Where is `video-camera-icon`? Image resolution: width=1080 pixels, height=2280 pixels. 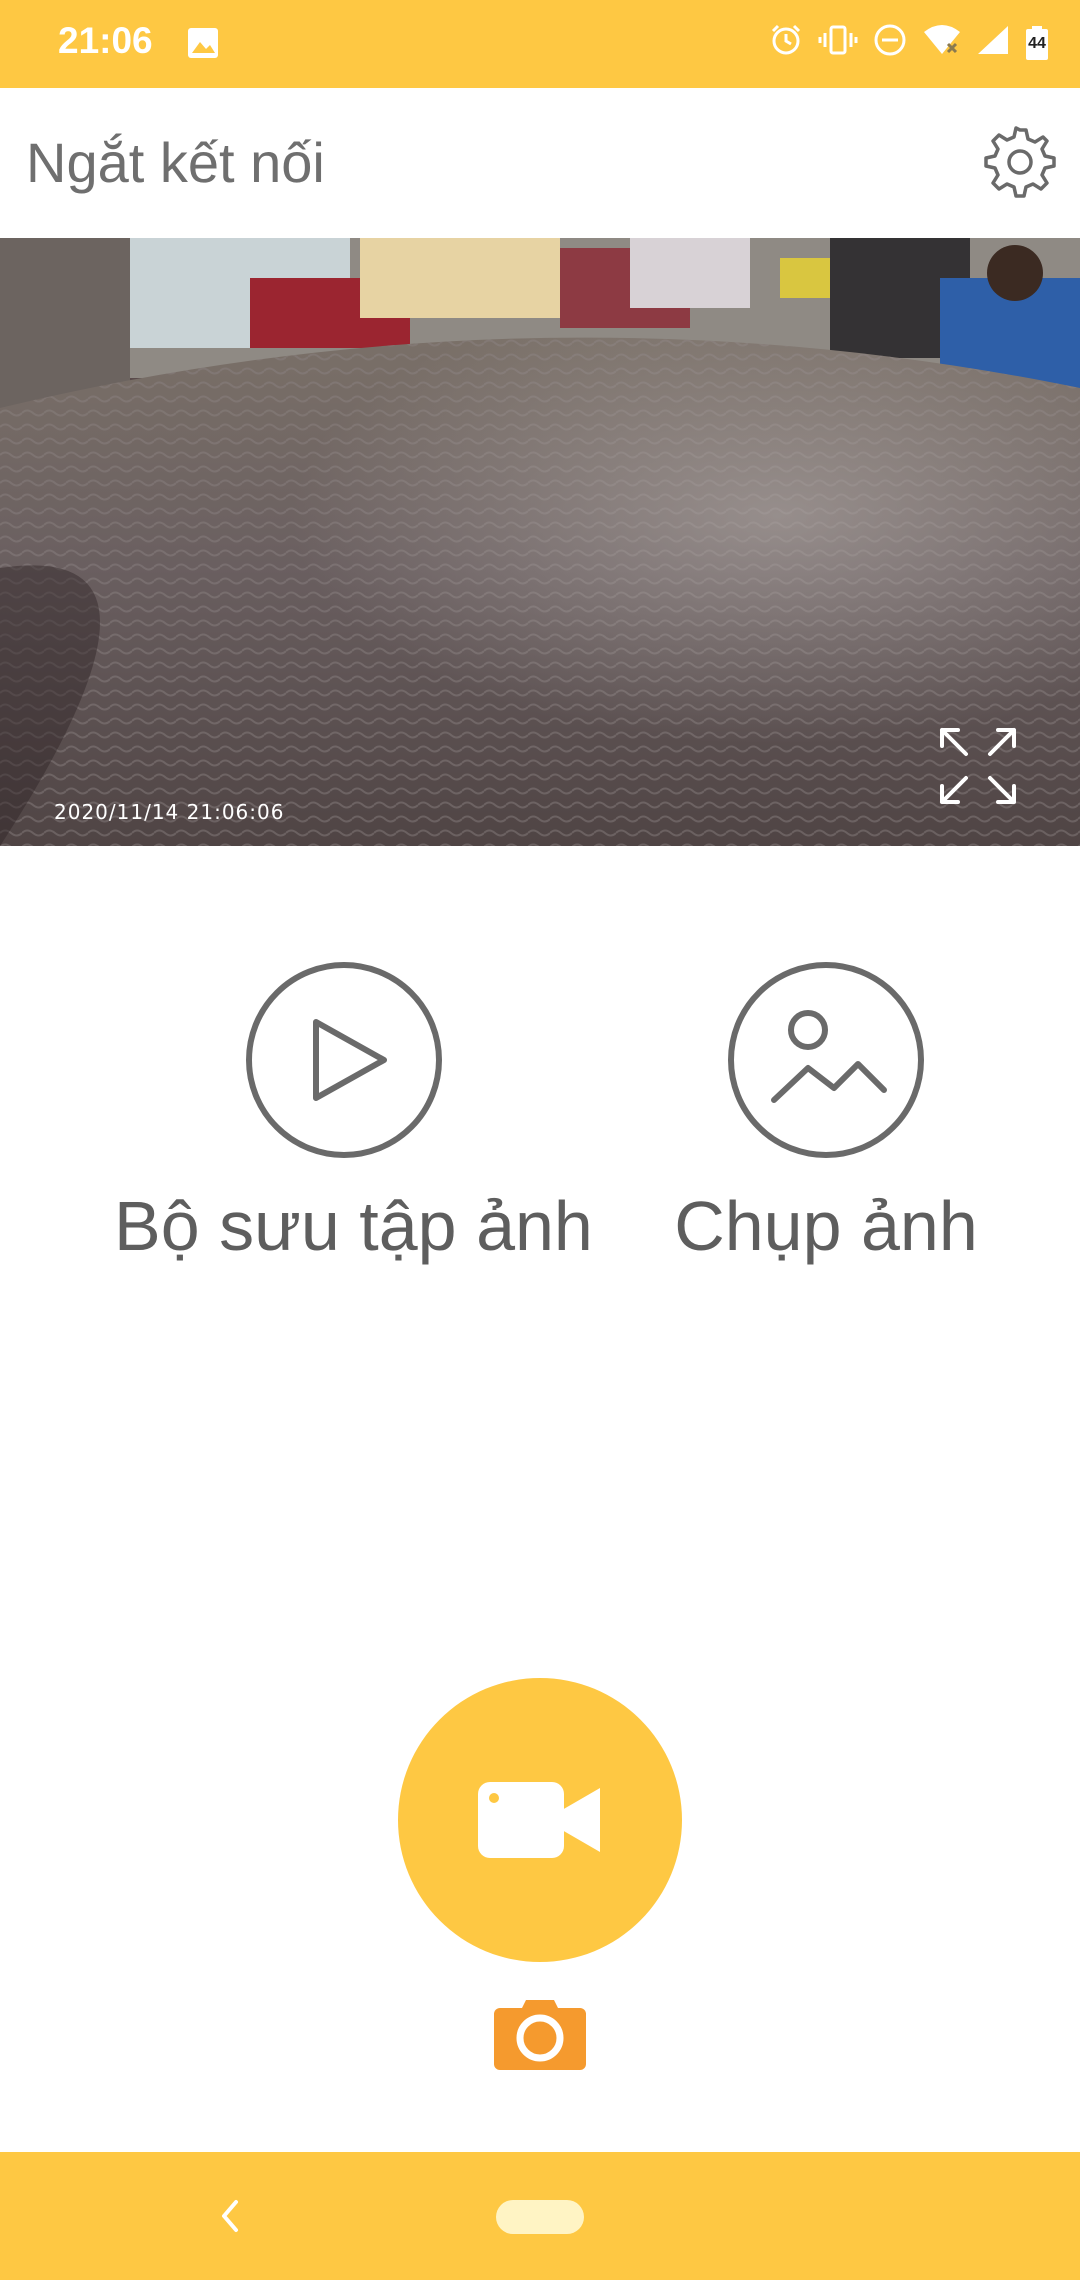 video-camera-icon is located at coordinates (539, 1820).